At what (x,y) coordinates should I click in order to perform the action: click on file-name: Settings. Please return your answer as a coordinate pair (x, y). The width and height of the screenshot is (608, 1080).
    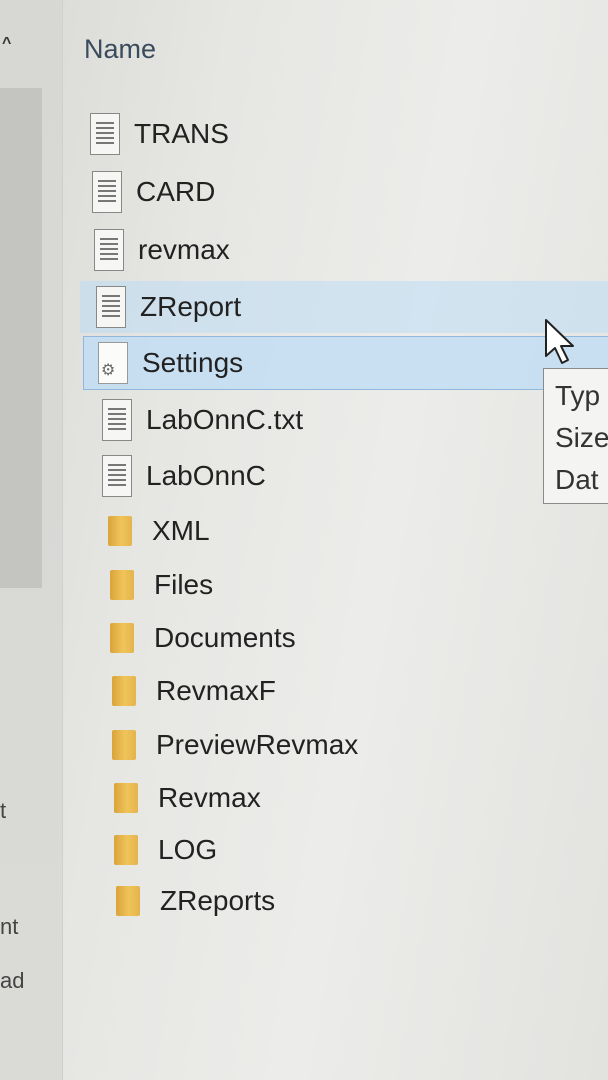
    Looking at the image, I should click on (193, 362).